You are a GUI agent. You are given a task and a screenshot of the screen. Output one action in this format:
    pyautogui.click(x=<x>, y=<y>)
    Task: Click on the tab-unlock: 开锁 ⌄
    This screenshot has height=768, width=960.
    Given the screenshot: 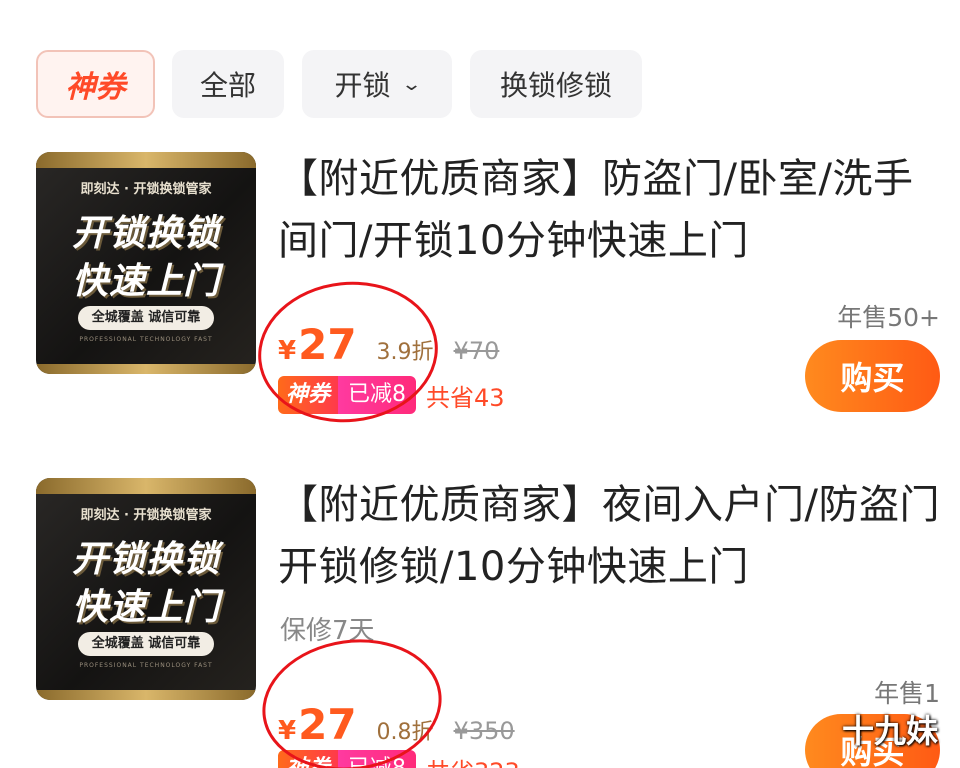 What is the action you would take?
    pyautogui.click(x=377, y=84)
    